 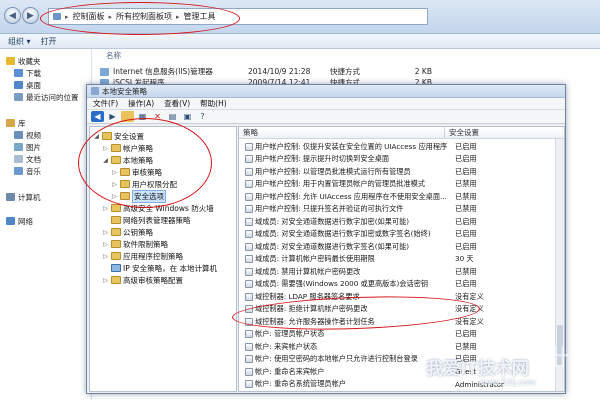 What do you see at coordinates (18, 171) in the screenshot?
I see `nav-item-icon` at bounding box center [18, 171].